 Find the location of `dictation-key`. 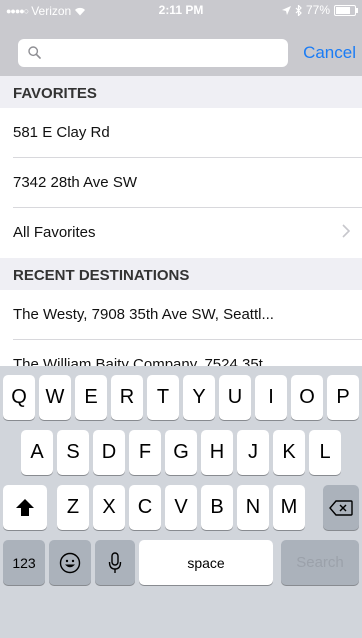

dictation-key is located at coordinates (115, 562).